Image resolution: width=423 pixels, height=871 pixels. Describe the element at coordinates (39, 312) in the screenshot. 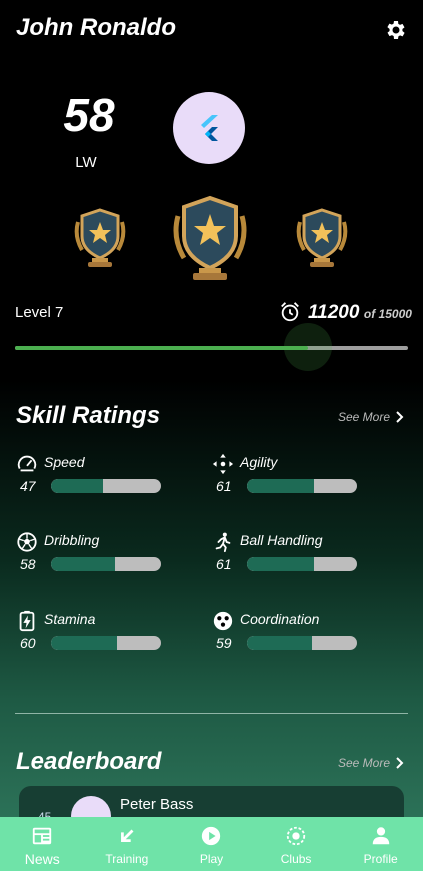

I see `level-label: Level 7` at that location.